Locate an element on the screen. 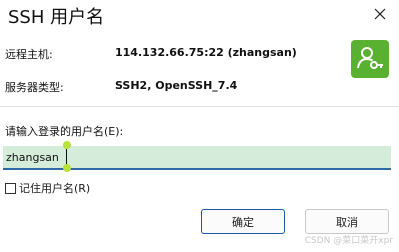 The height and width of the screenshot is (252, 399). remember-username-option: 记住用户名(R) is located at coordinates (47, 188).